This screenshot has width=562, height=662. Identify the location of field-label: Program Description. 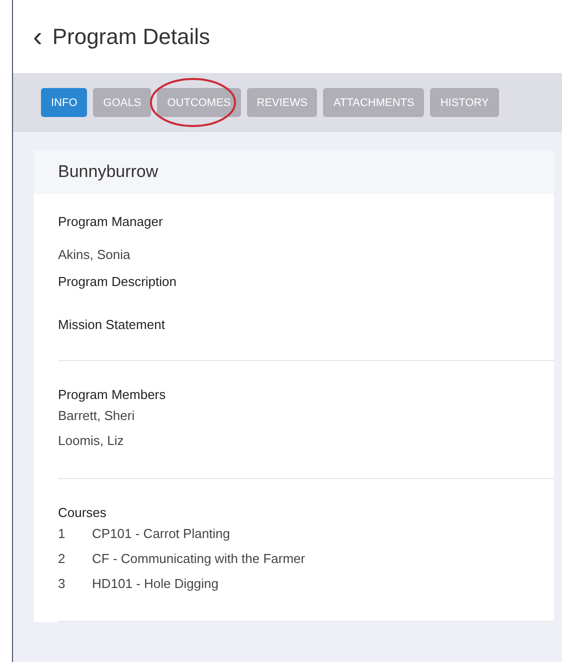
(118, 281).